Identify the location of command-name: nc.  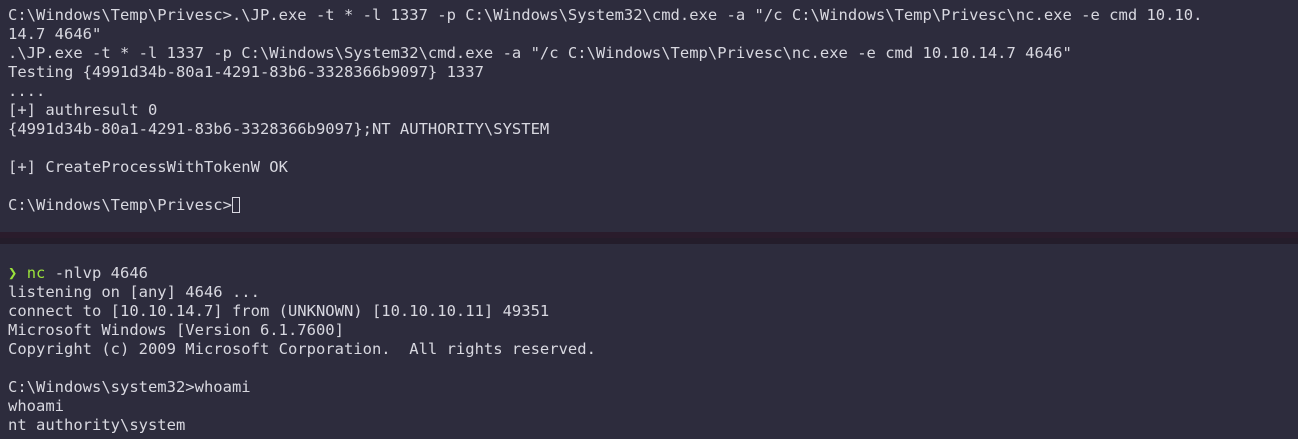
(36, 273).